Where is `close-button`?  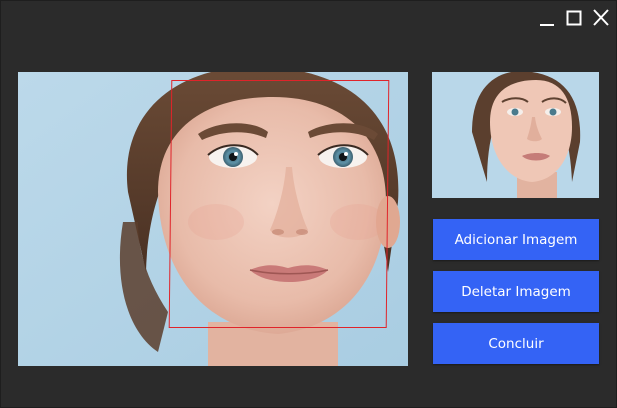 close-button is located at coordinates (601, 18).